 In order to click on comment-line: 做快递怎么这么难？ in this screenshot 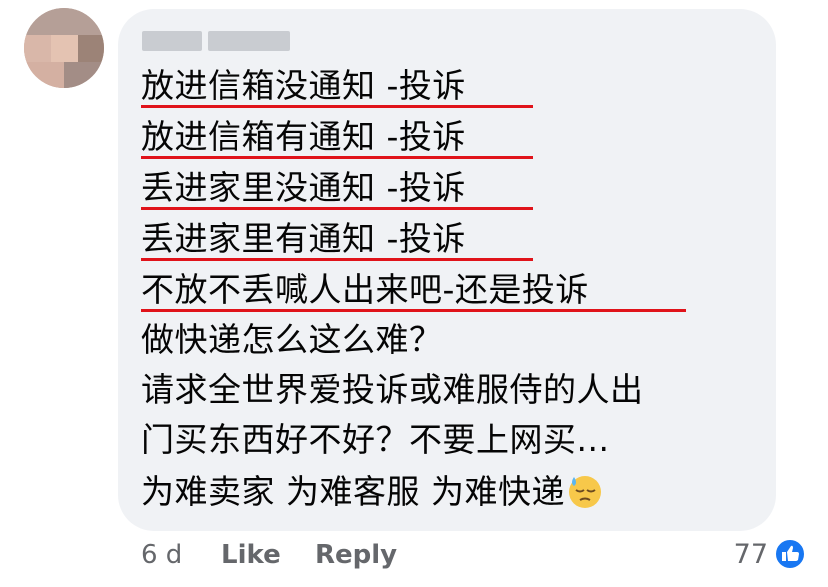, I will do `click(292, 339)`.